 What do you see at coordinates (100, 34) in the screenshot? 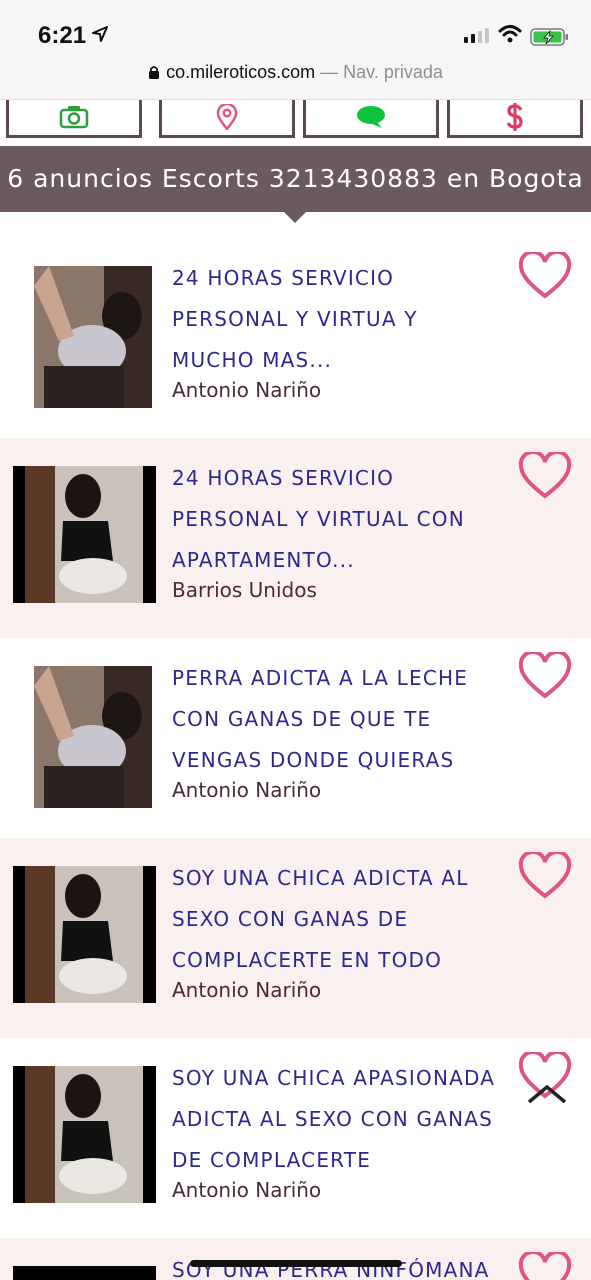
I see `location-arrow-icon` at bounding box center [100, 34].